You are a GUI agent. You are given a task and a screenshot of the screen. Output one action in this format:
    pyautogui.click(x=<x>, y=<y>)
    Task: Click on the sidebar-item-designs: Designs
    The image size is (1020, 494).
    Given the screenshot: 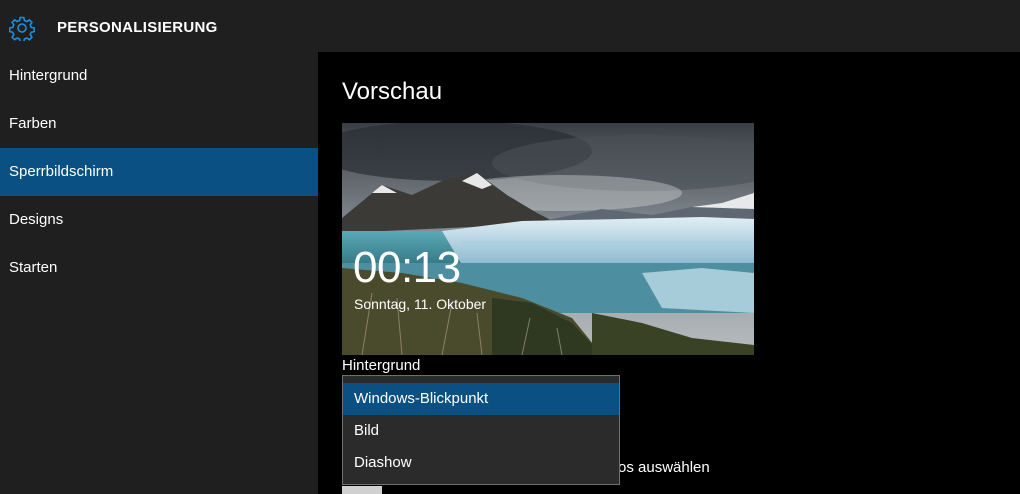 What is the action you would take?
    pyautogui.click(x=159, y=220)
    